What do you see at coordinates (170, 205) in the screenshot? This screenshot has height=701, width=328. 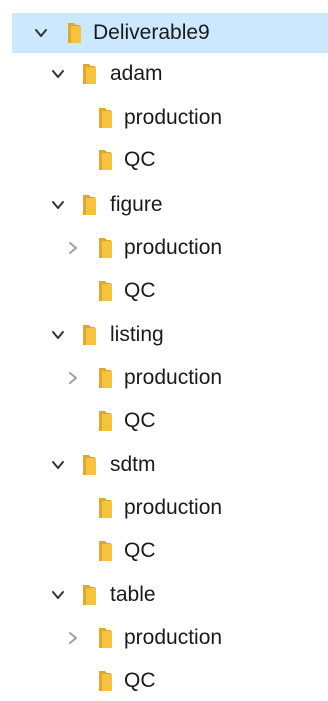 I see `tree-node-figure: figure` at bounding box center [170, 205].